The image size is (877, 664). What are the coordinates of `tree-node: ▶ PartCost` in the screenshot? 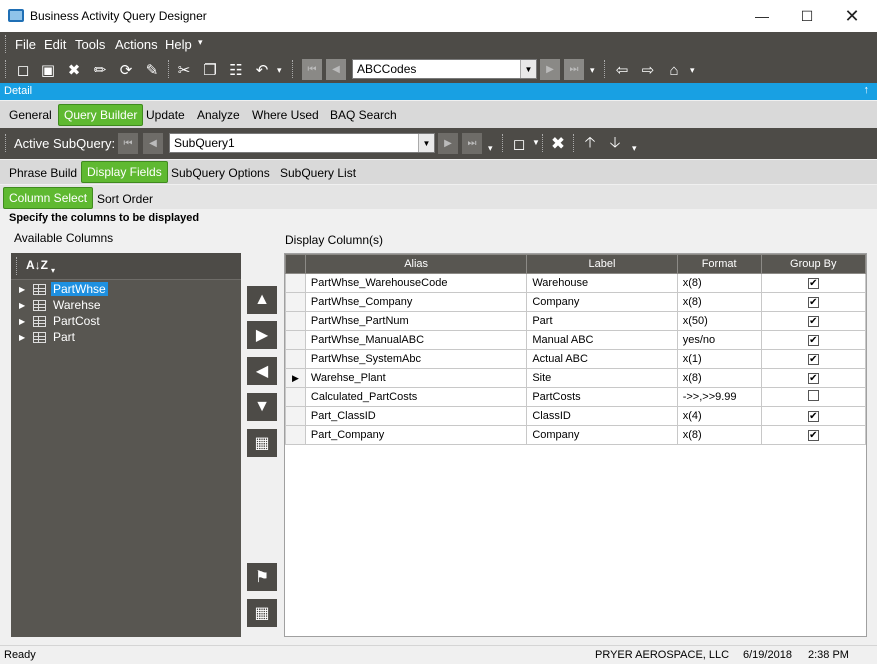 It's located at (60, 321).